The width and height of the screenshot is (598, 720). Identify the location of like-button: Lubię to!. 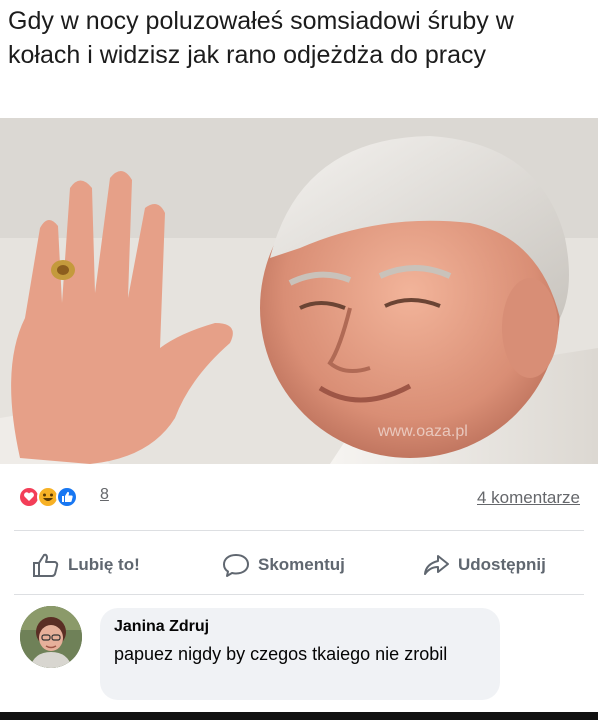
(86, 565).